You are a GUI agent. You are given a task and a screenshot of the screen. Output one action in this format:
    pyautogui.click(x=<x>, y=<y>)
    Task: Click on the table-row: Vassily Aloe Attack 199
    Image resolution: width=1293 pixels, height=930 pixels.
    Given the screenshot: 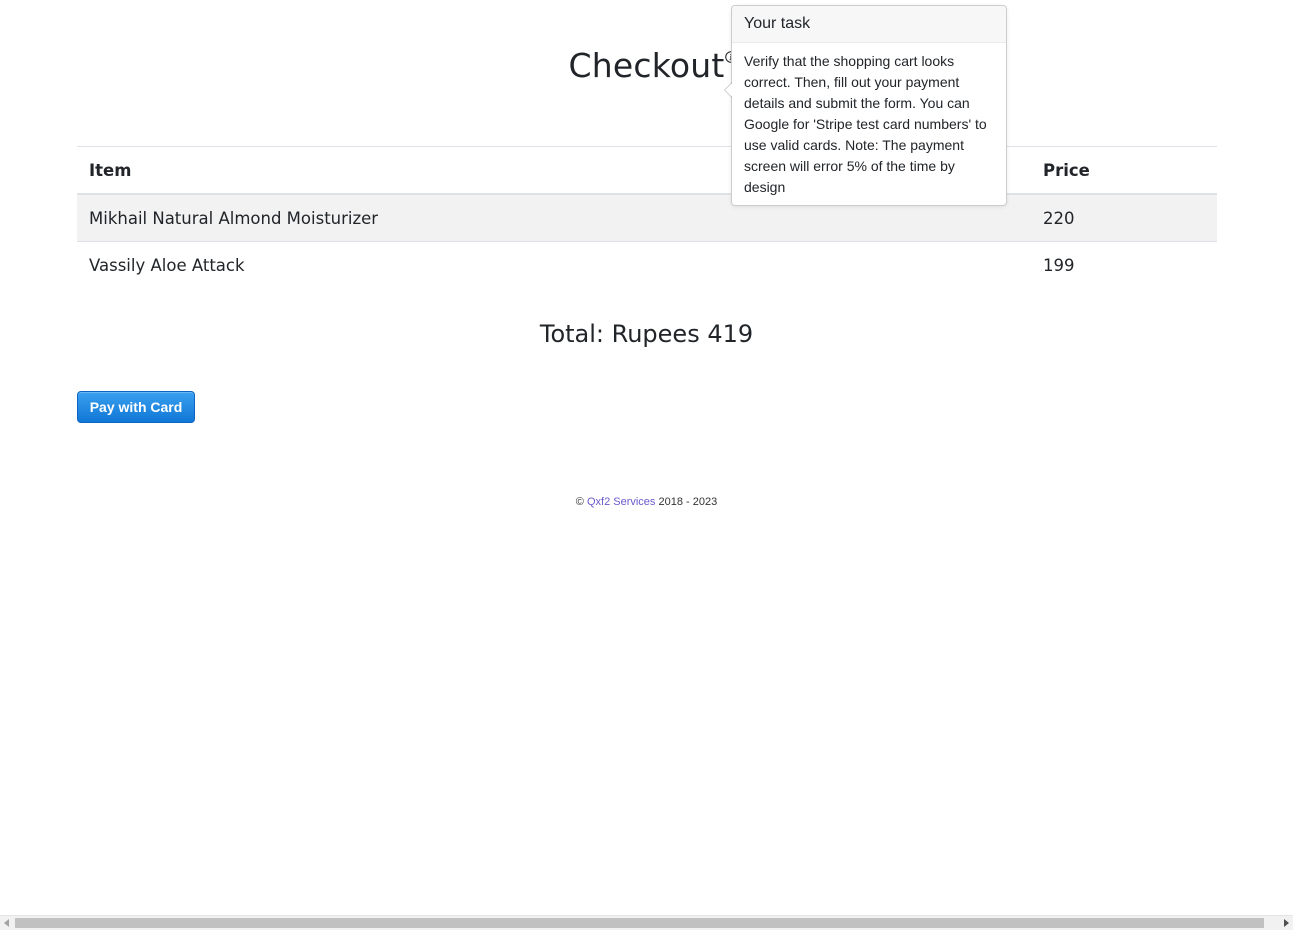 What is the action you would take?
    pyautogui.click(x=647, y=264)
    